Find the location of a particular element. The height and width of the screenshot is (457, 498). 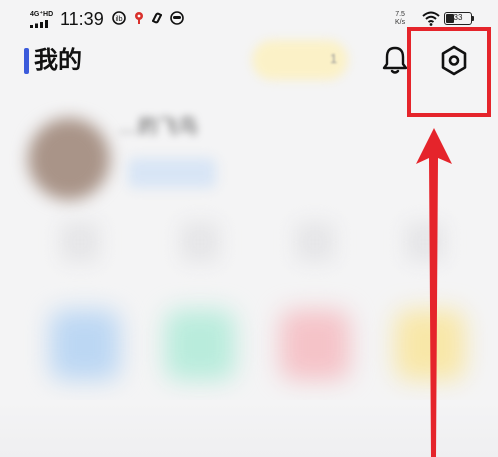

wifi-icon is located at coordinates (431, 18).